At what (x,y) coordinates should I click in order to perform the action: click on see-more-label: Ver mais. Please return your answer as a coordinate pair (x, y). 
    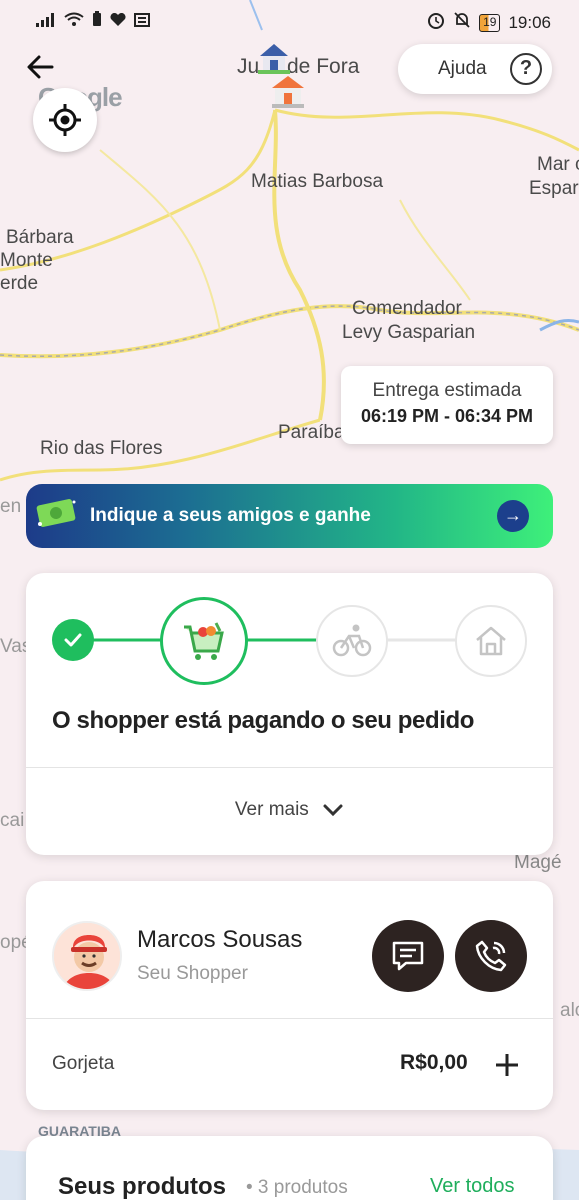
    Looking at the image, I should click on (271, 809).